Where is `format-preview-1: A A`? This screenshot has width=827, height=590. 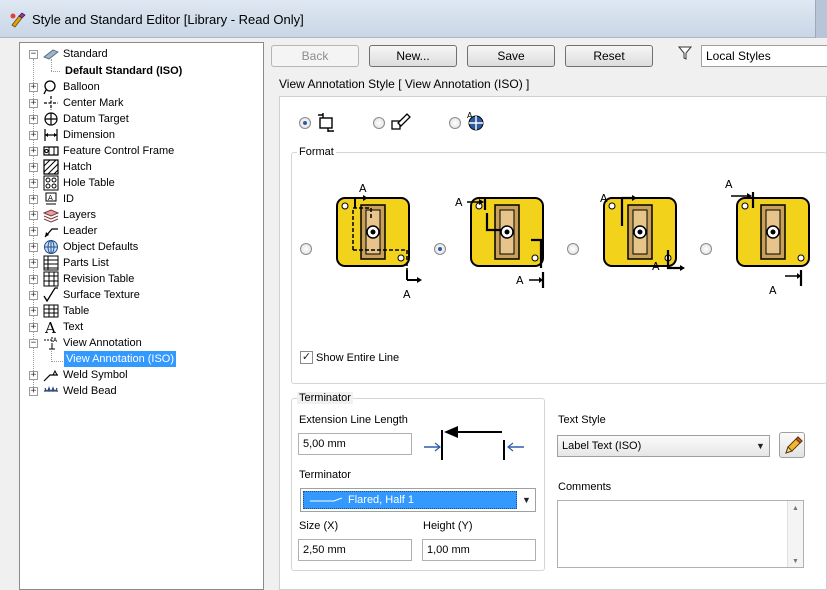
format-preview-1: A A is located at coordinates (372, 243).